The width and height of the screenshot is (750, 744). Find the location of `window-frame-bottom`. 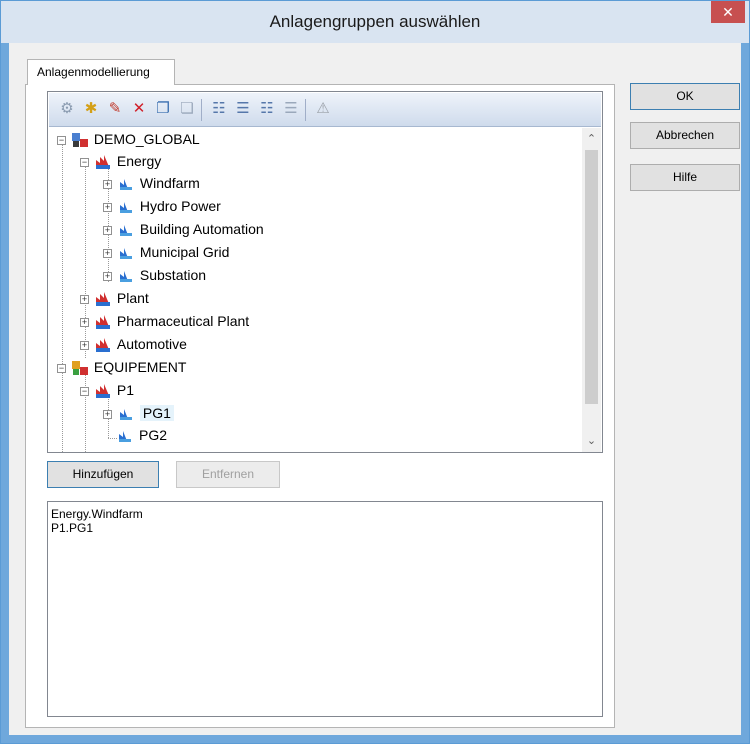

window-frame-bottom is located at coordinates (375, 739).